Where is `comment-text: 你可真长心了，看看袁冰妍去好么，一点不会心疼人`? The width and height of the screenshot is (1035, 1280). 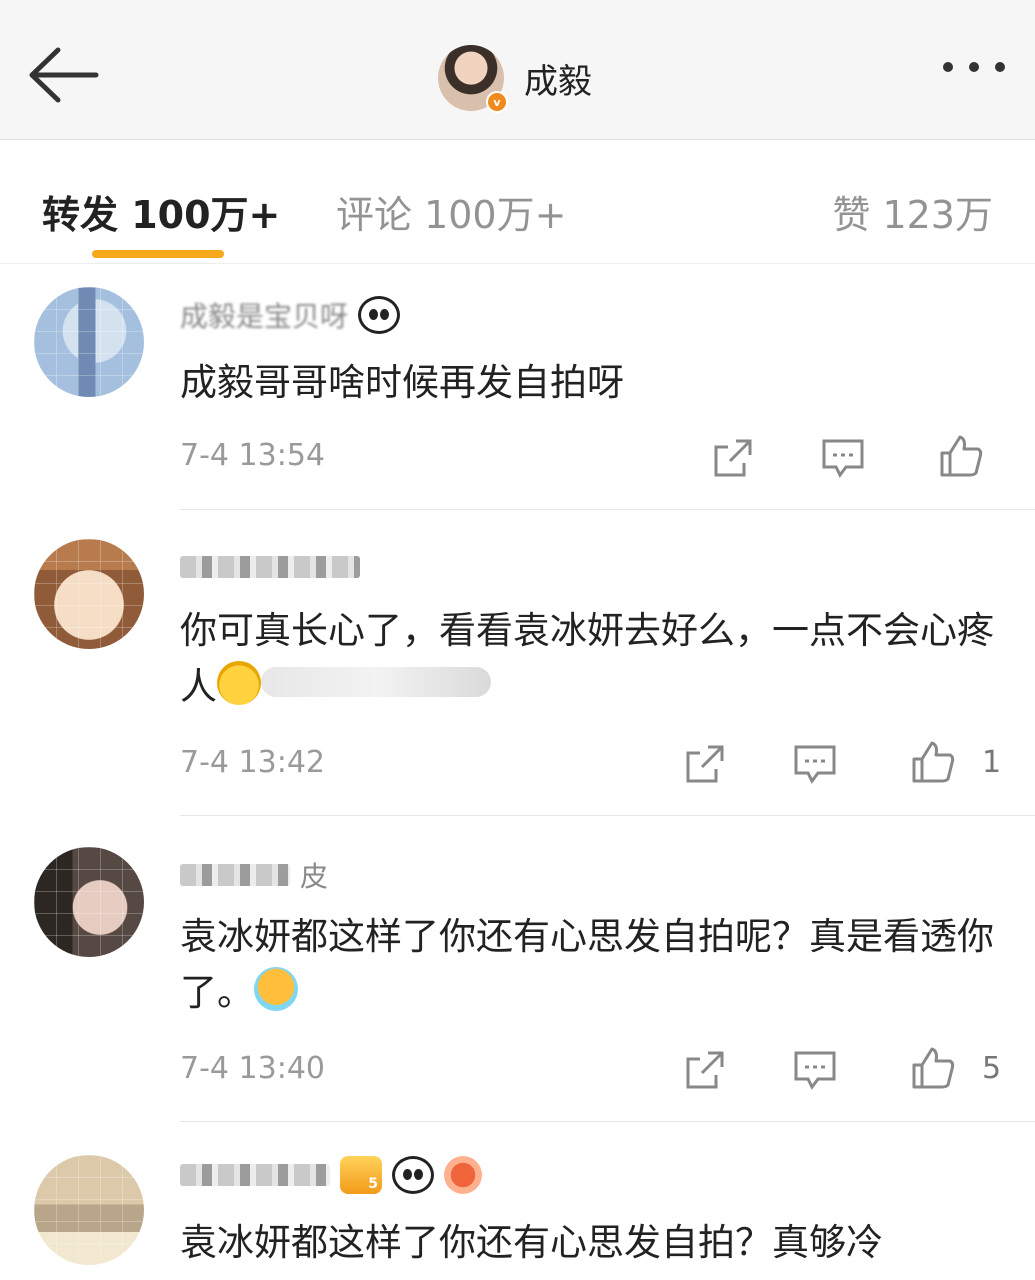
comment-text: 你可真长心了，看看袁冰妍去好么，一点不会心疼人 is located at coordinates (595, 659).